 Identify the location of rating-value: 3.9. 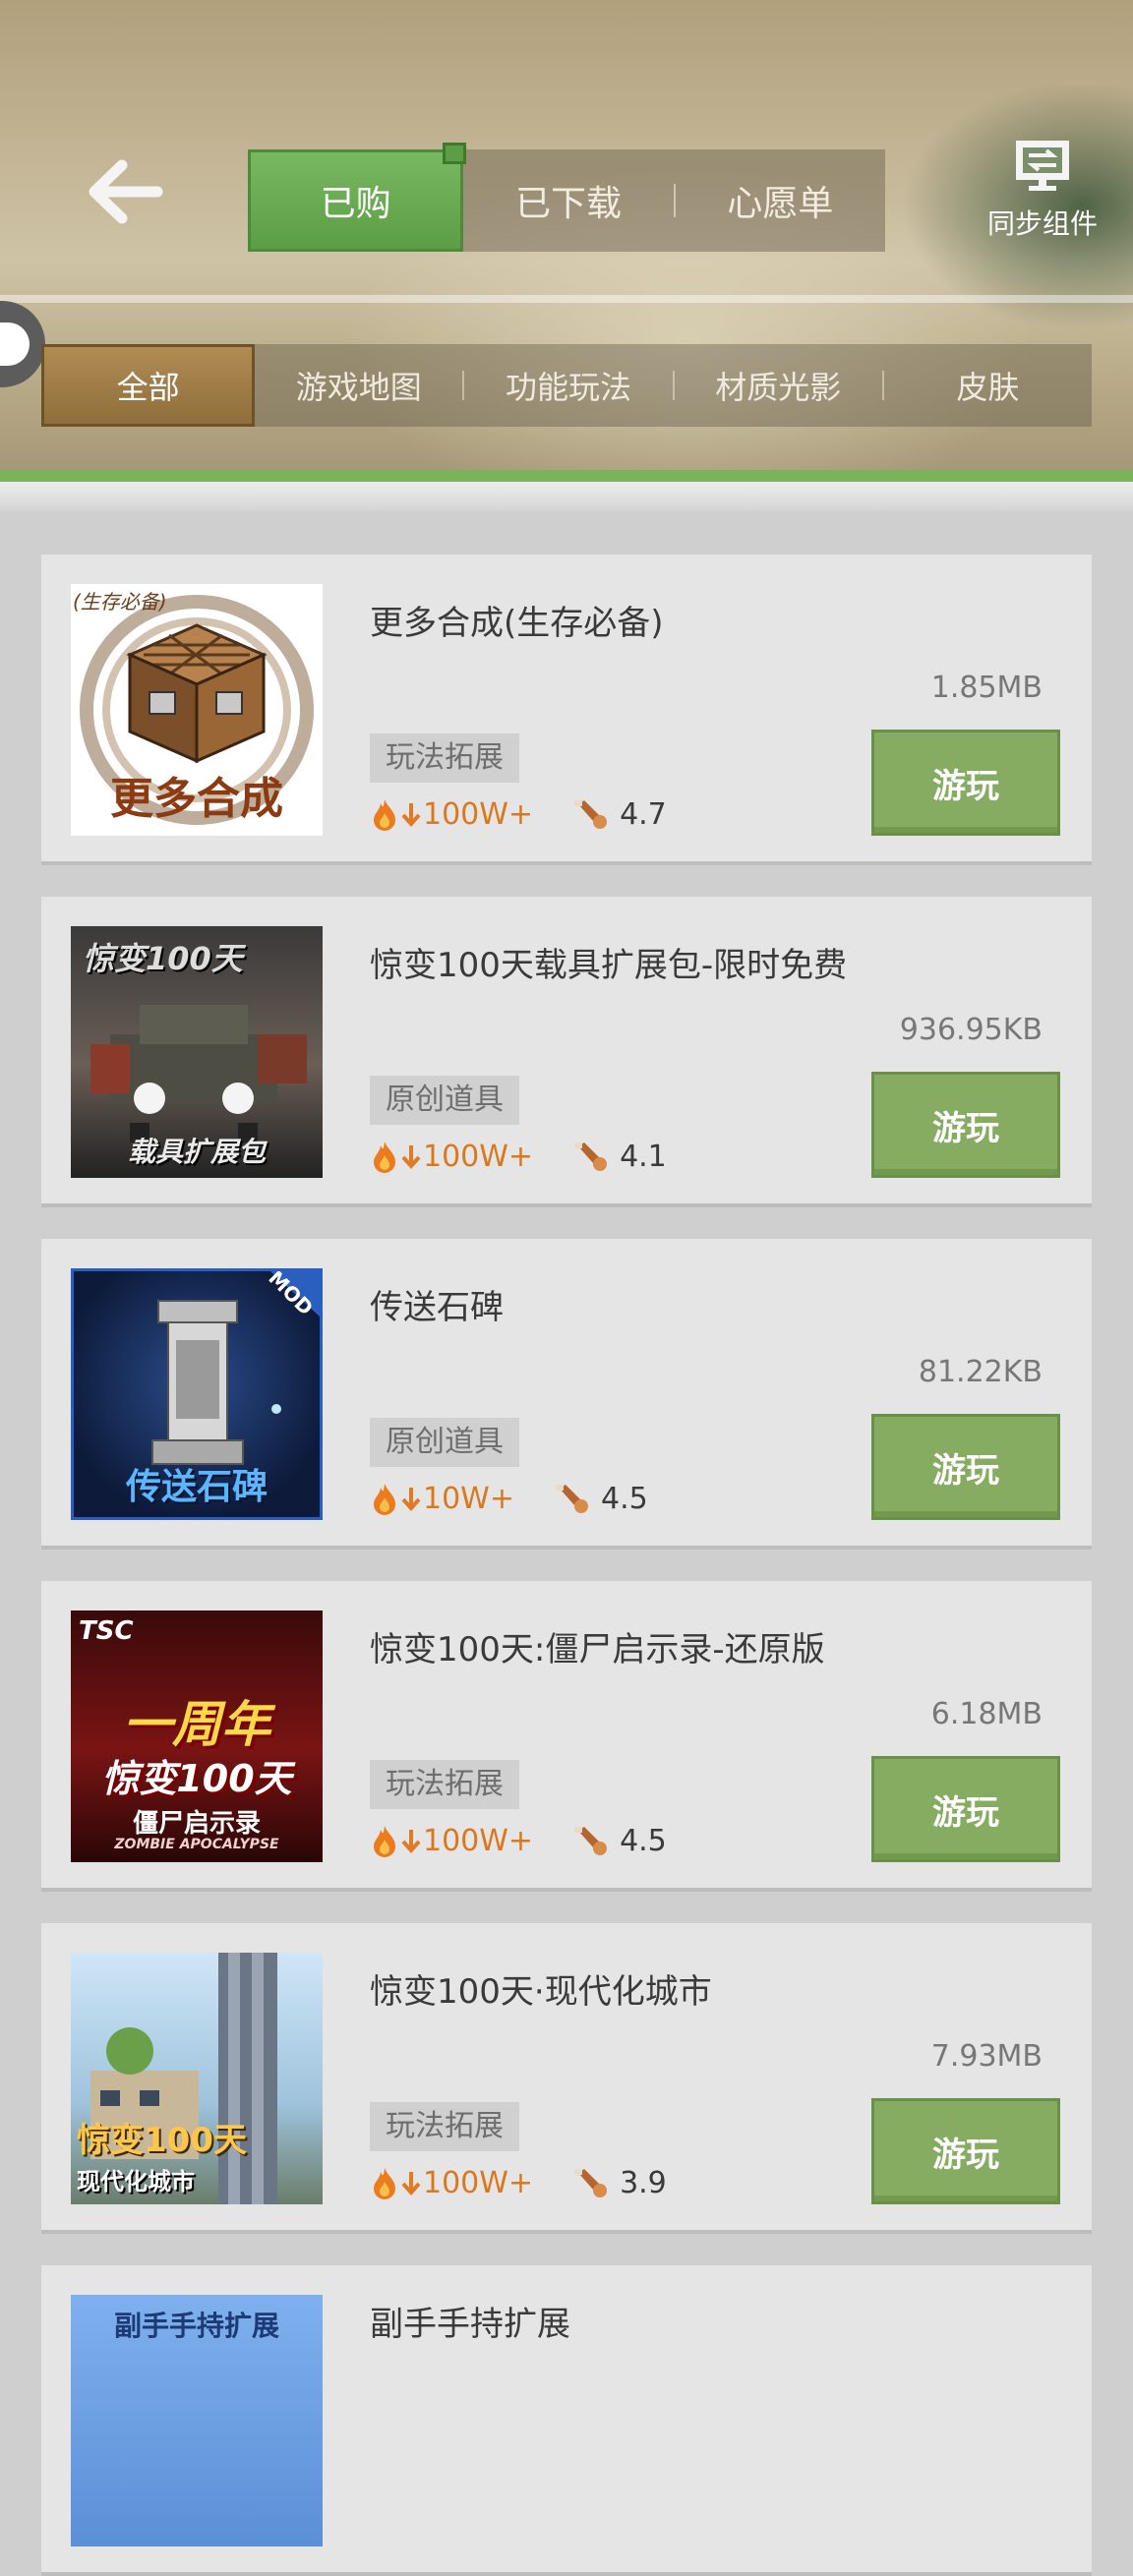
(643, 2182).